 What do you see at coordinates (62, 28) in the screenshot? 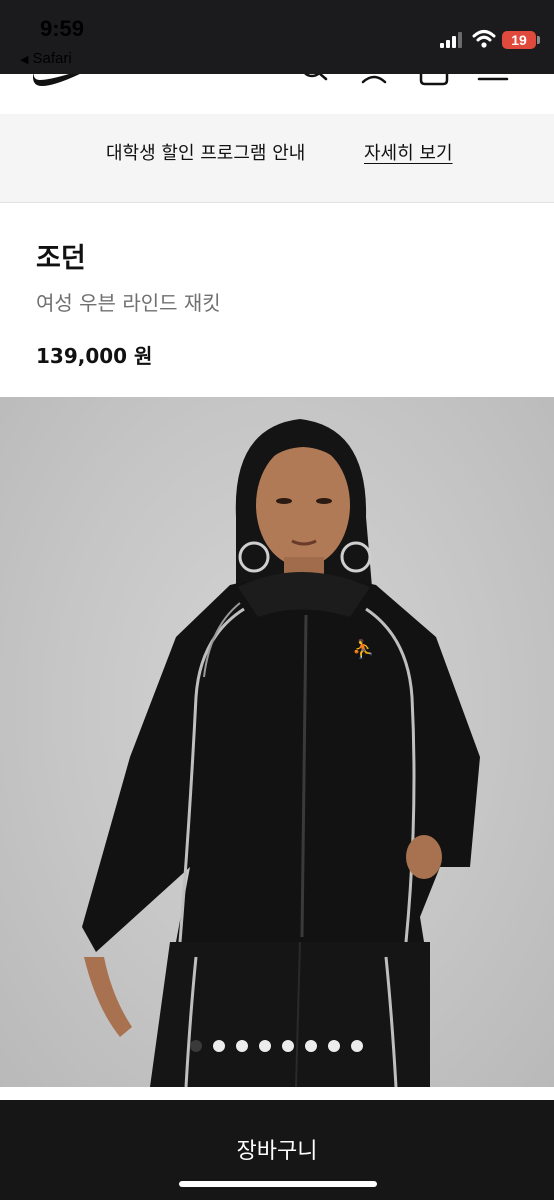
I see `status-time: 9:59` at bounding box center [62, 28].